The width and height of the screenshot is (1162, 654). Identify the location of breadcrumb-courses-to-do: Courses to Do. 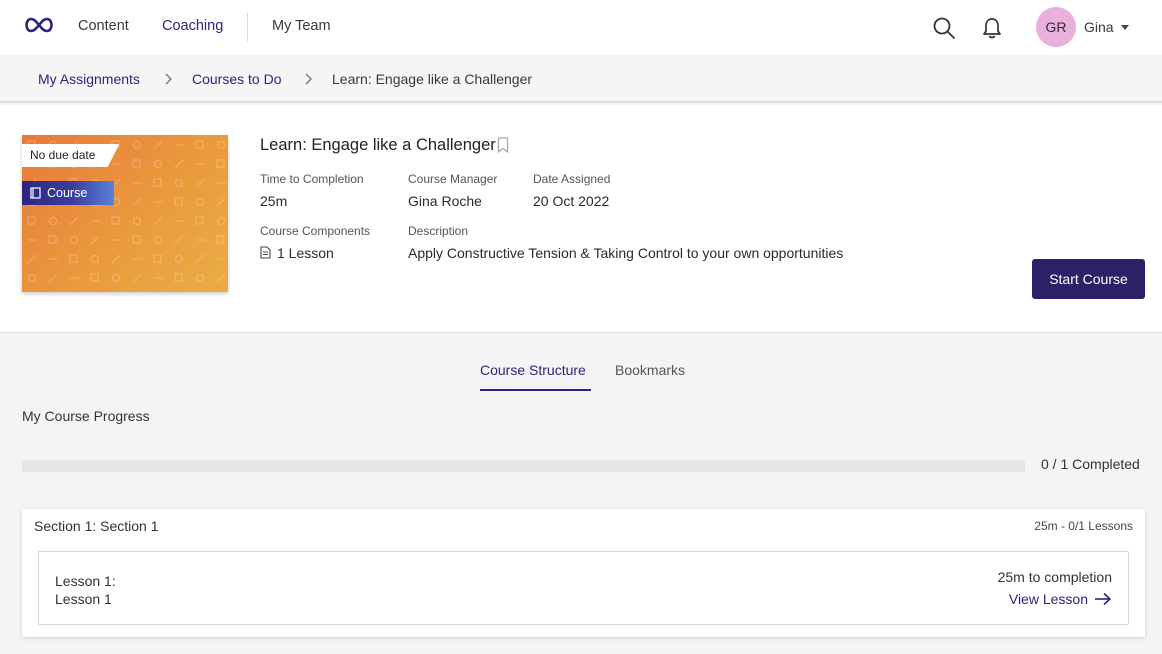
(236, 79).